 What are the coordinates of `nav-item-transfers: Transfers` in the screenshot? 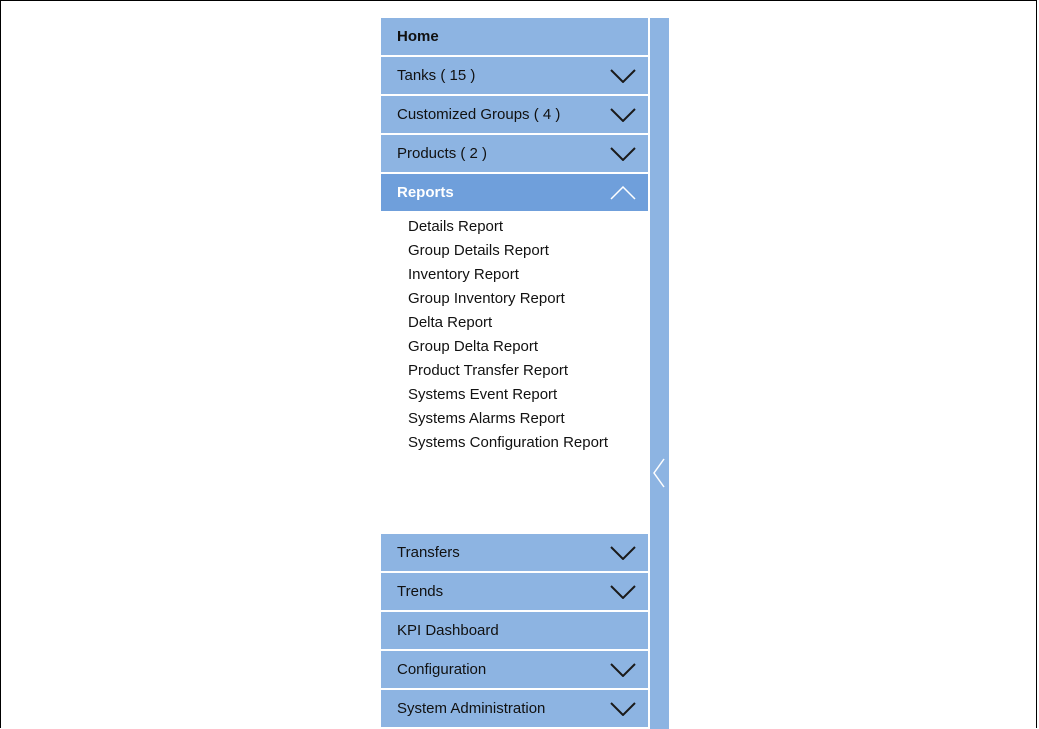 It's located at (514, 552).